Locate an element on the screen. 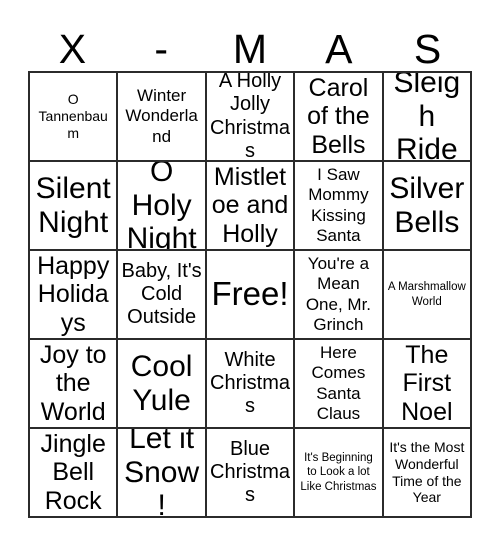 The height and width of the screenshot is (544, 500). bingo-cell-label: O Holy Night is located at coordinates (161, 206).